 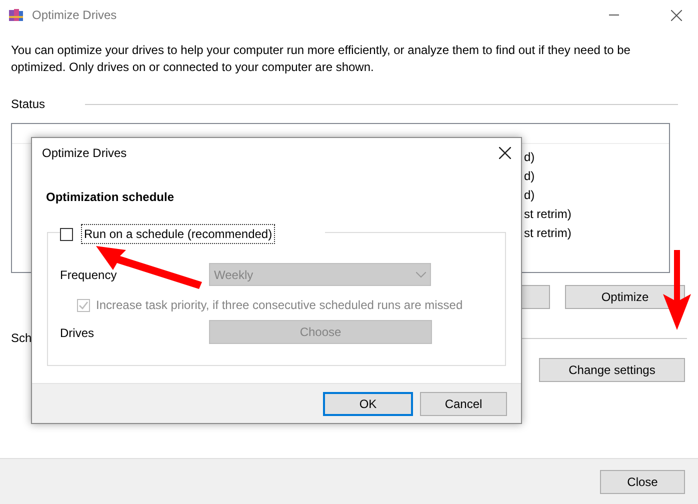 I want to click on change-settings-button: Change settings, so click(x=612, y=370).